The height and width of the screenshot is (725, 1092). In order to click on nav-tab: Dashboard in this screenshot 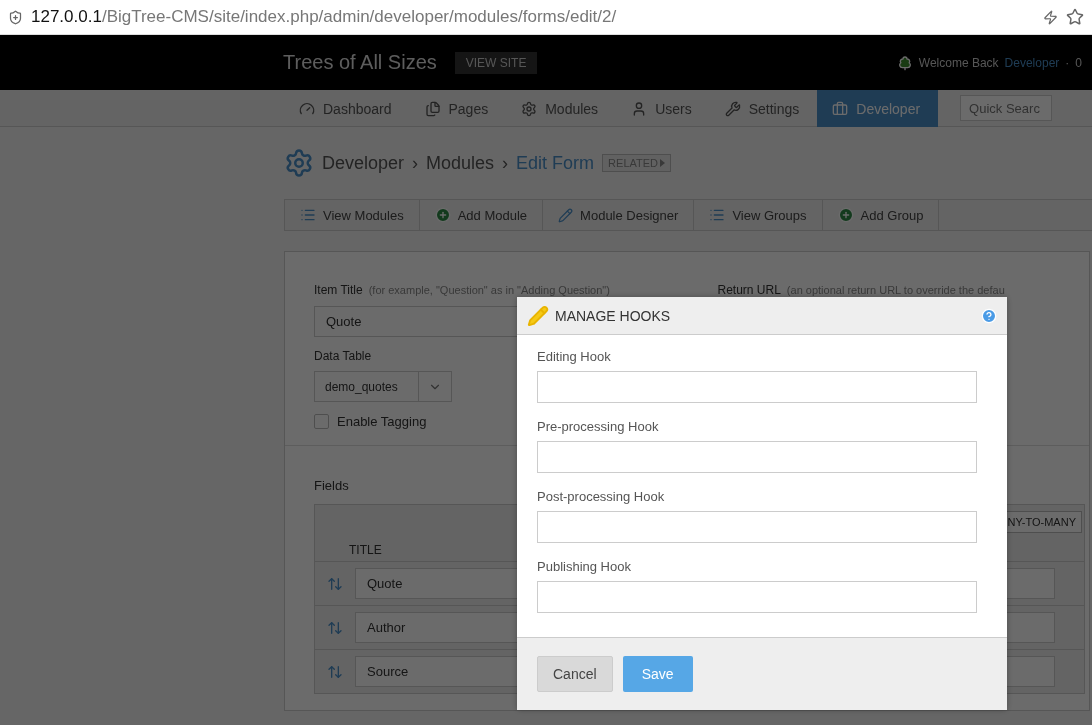, I will do `click(347, 108)`.